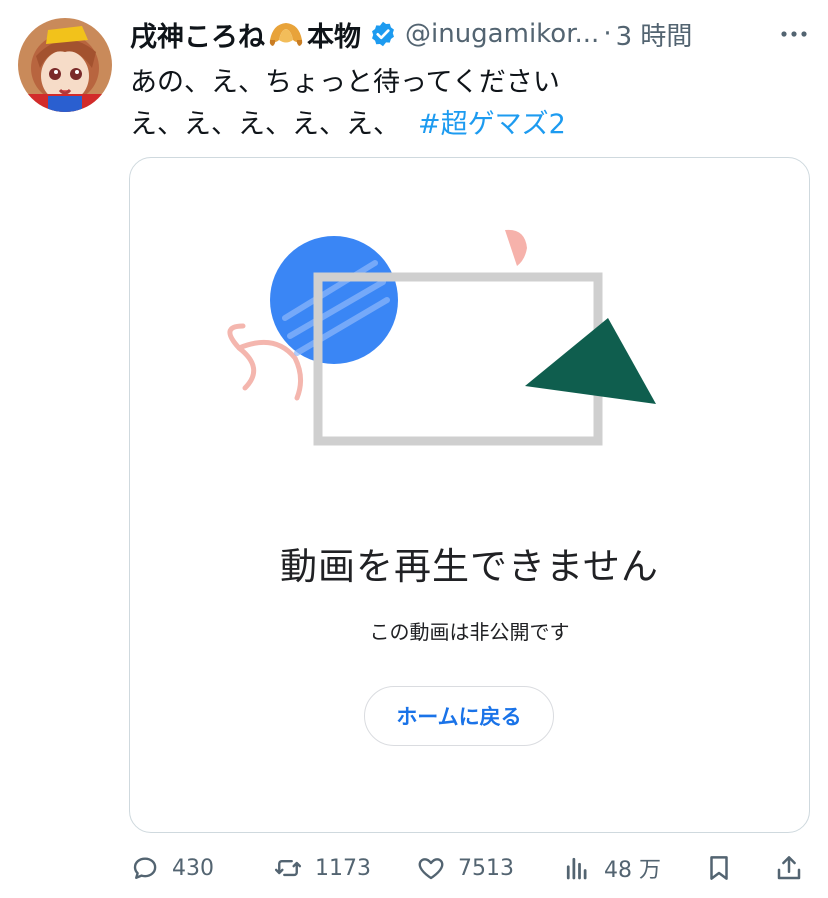 The height and width of the screenshot is (898, 828). Describe the element at coordinates (459, 716) in the screenshot. I see `home-button: ホームに戻る` at that location.